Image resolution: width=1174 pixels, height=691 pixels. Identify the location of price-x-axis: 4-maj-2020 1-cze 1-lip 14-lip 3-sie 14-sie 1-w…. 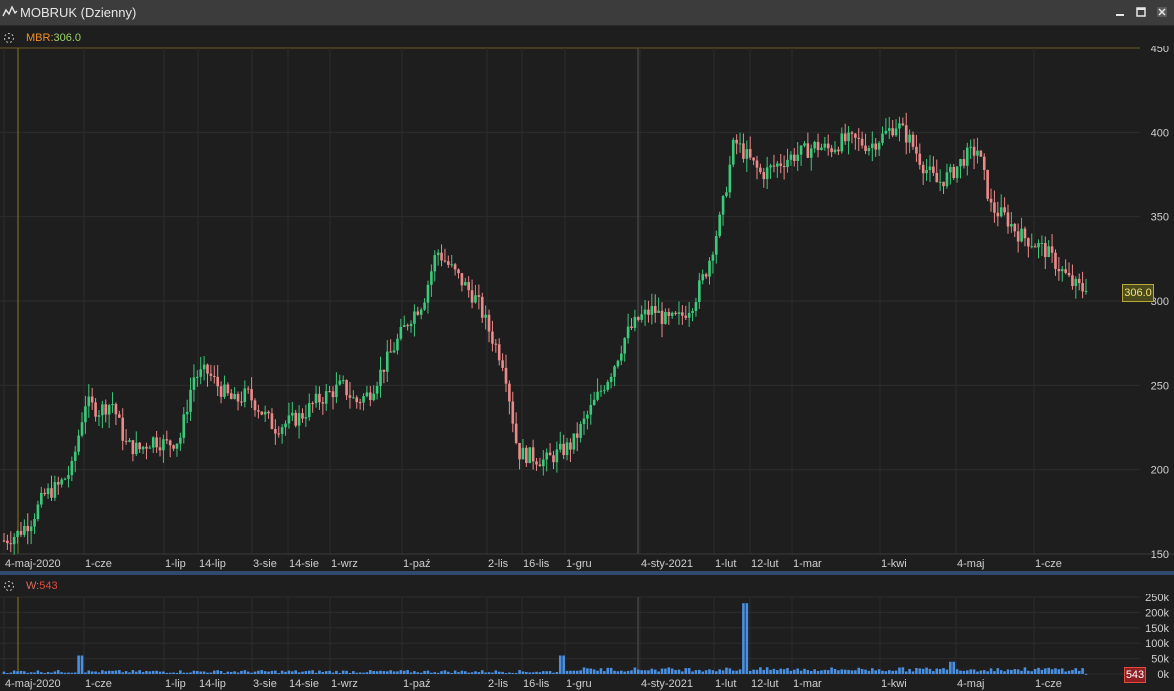
(533, 564).